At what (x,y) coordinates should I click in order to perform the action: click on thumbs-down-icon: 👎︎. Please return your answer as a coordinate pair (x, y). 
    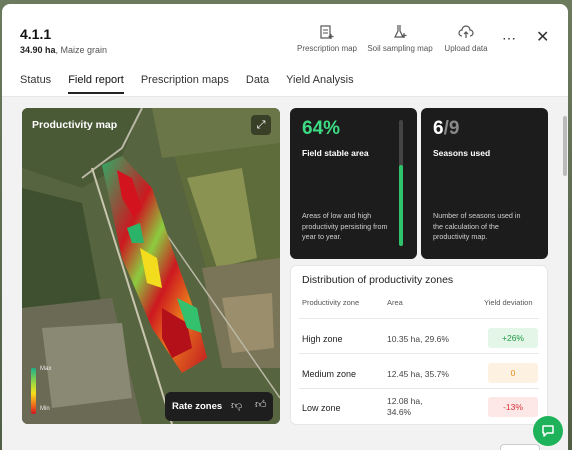
    Looking at the image, I should click on (236, 405).